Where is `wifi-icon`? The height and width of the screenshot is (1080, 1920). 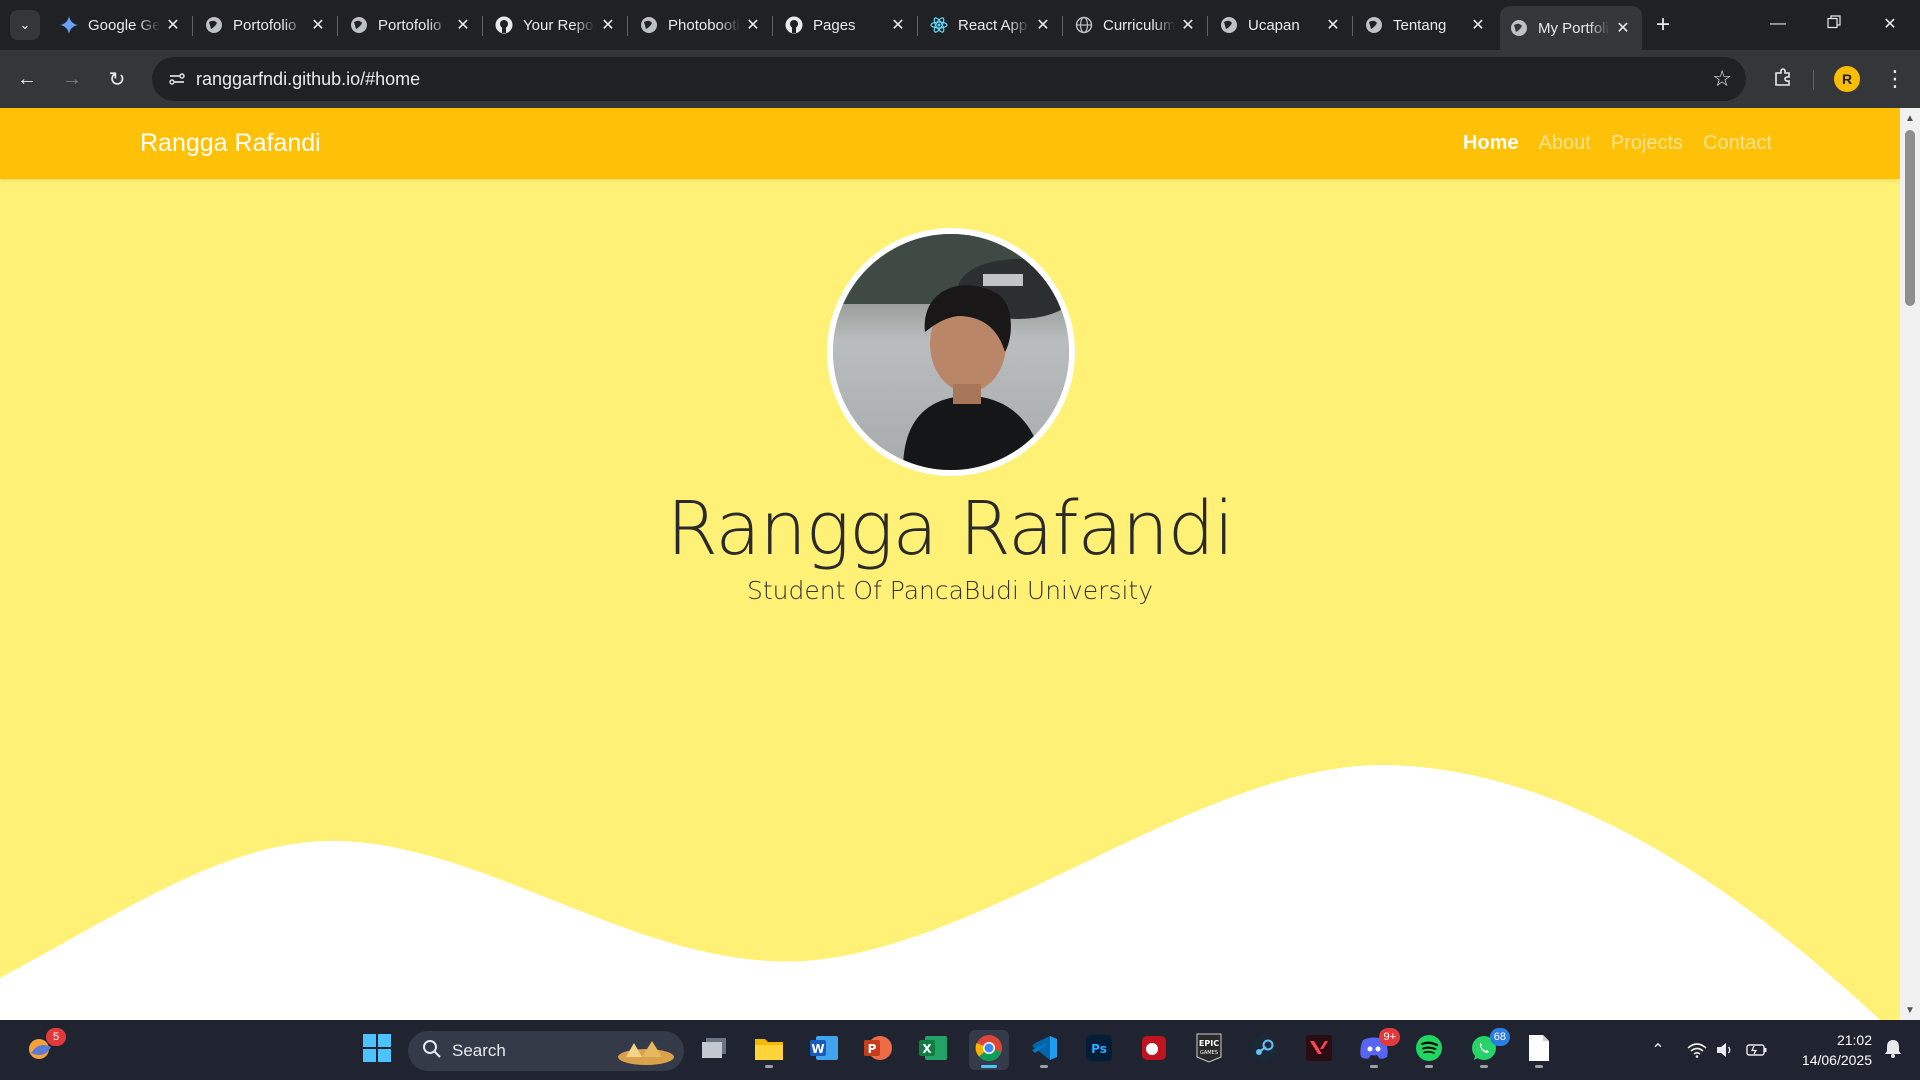 wifi-icon is located at coordinates (1697, 1050).